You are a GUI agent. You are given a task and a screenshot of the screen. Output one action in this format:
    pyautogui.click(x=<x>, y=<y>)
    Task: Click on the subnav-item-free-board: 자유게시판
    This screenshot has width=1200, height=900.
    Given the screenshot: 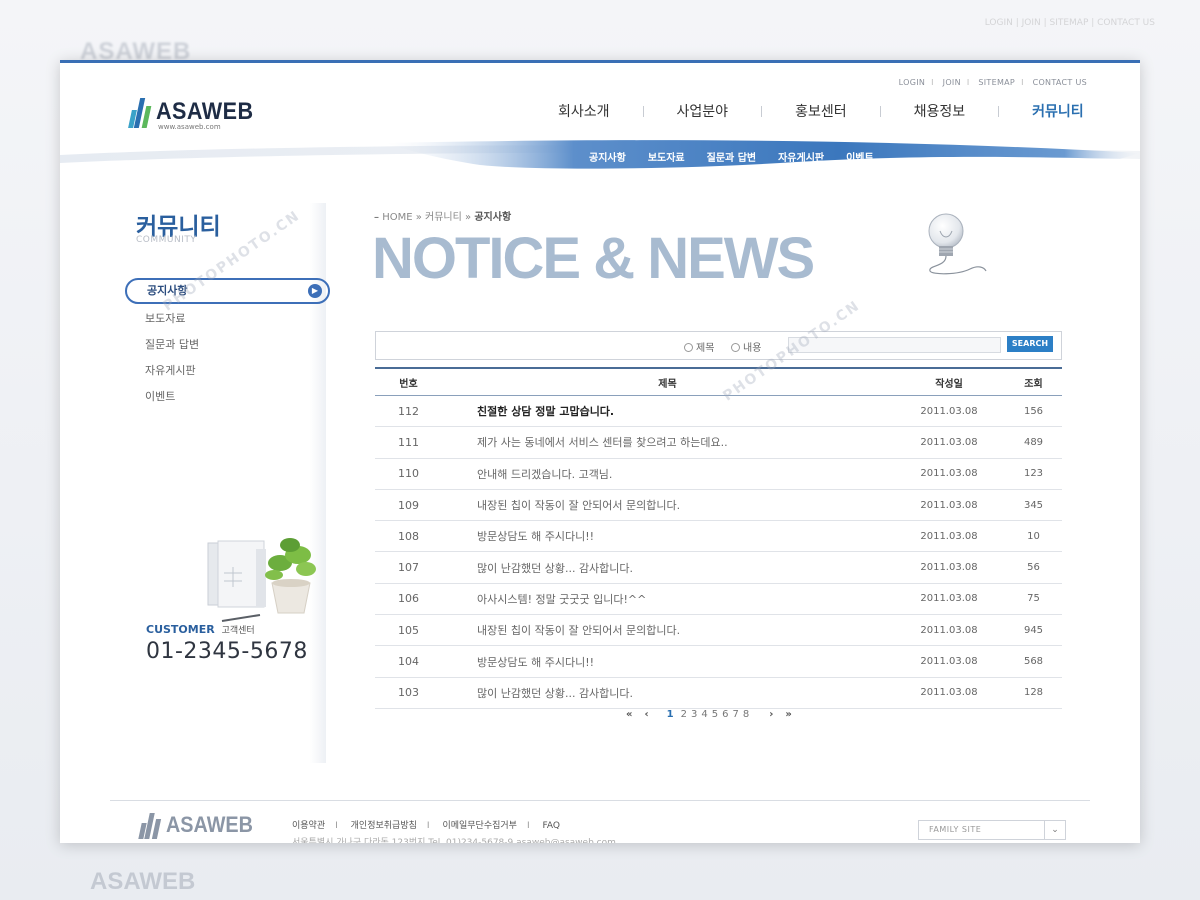 What is the action you would take?
    pyautogui.click(x=801, y=156)
    